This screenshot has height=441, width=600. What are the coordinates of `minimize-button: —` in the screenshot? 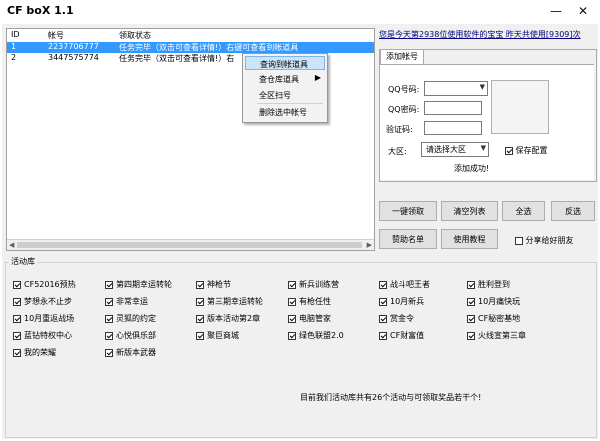 It's located at (556, 11).